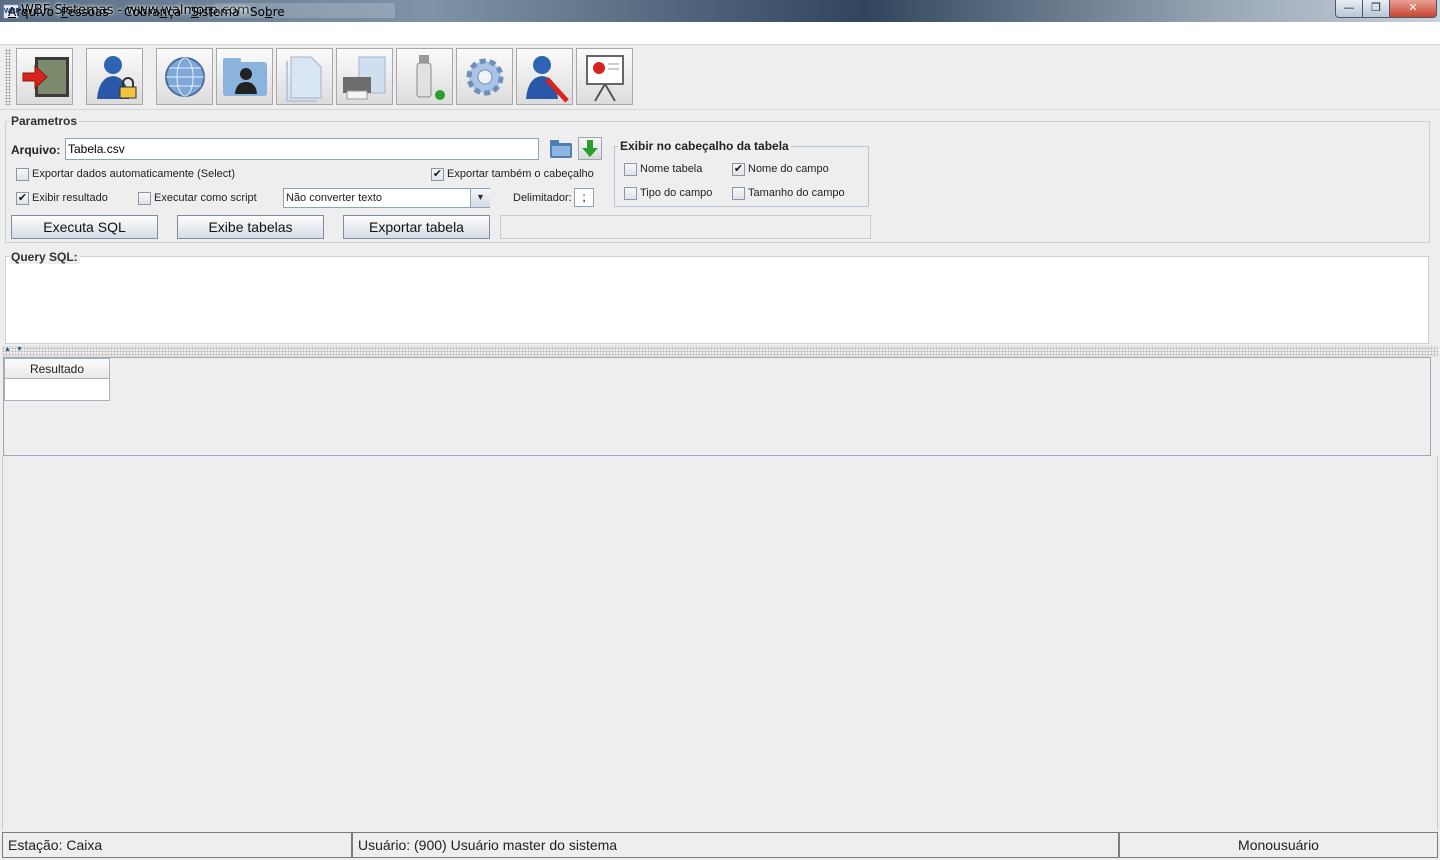  I want to click on executar-script-checkbox, so click(144, 198).